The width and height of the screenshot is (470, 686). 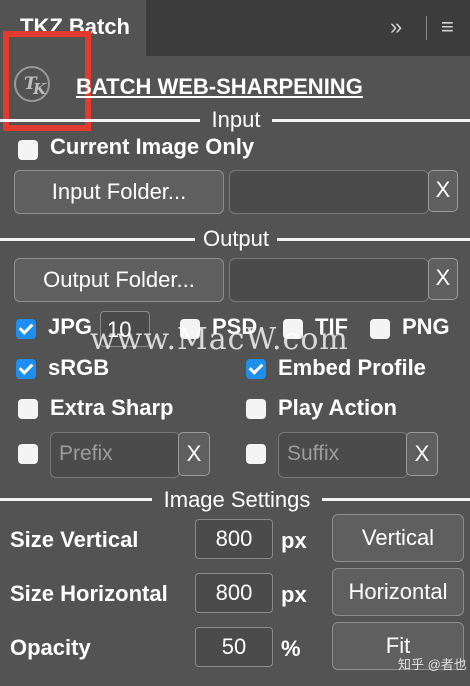 I want to click on panel-title: BATCH WEB-SHARPENING, so click(x=219, y=86).